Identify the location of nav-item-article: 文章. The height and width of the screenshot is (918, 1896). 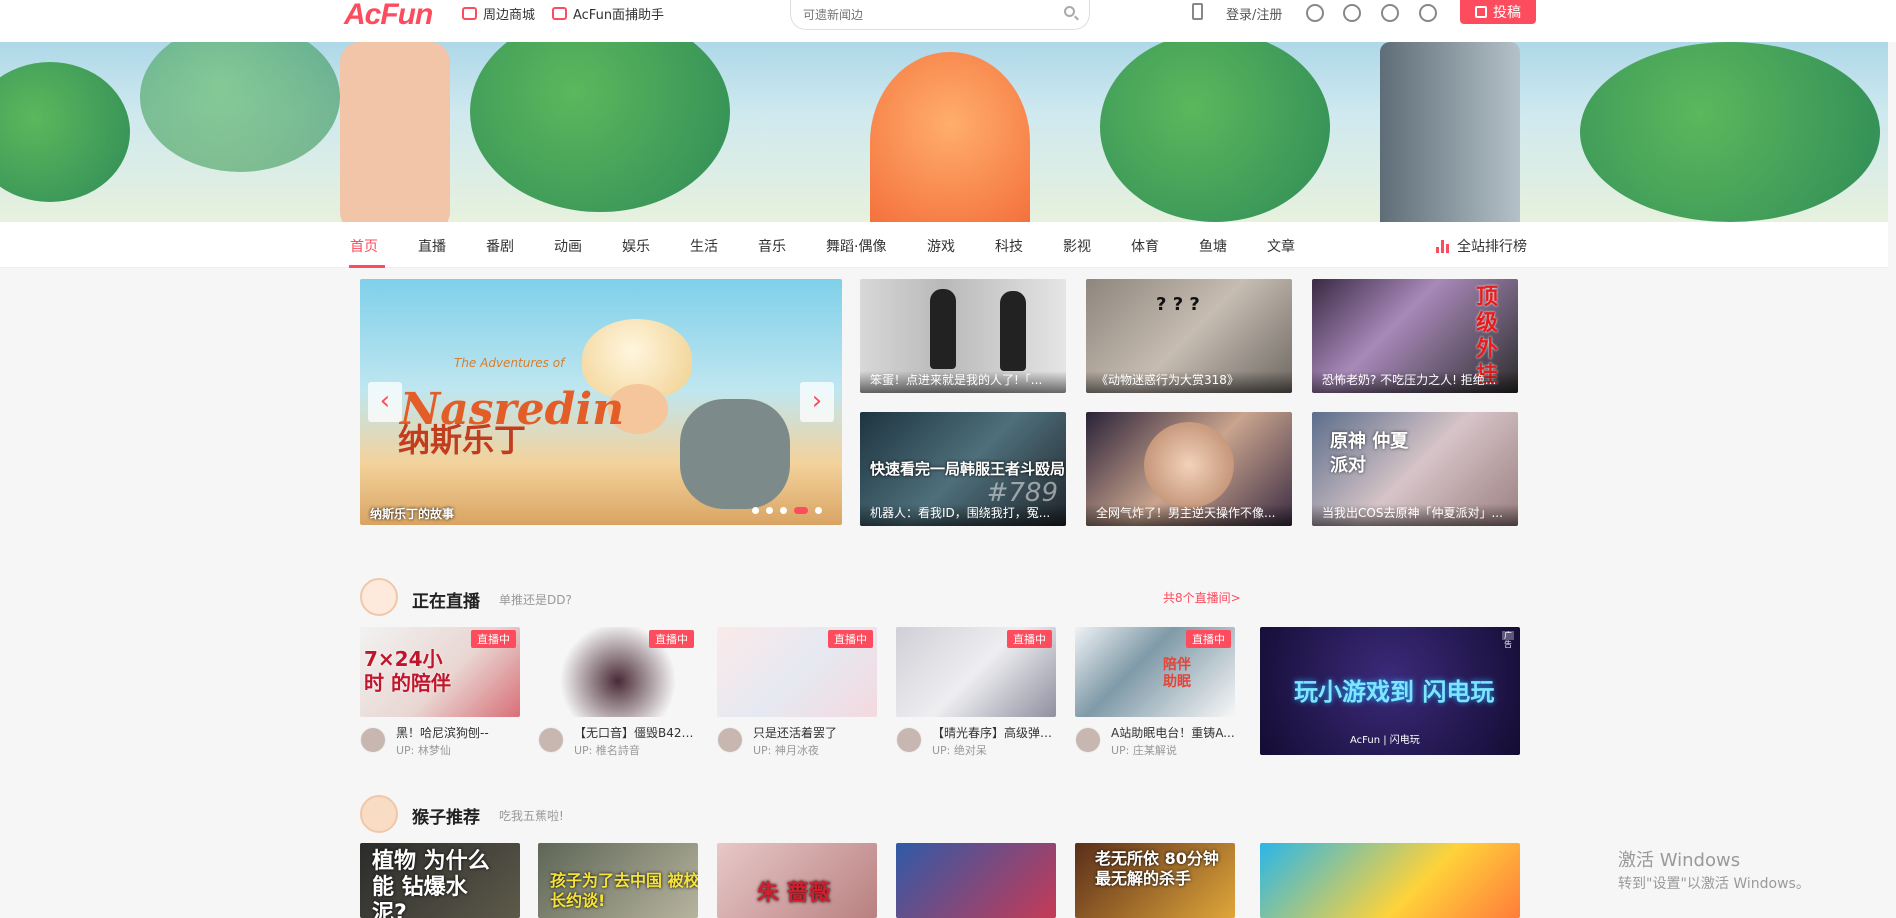
(1281, 246).